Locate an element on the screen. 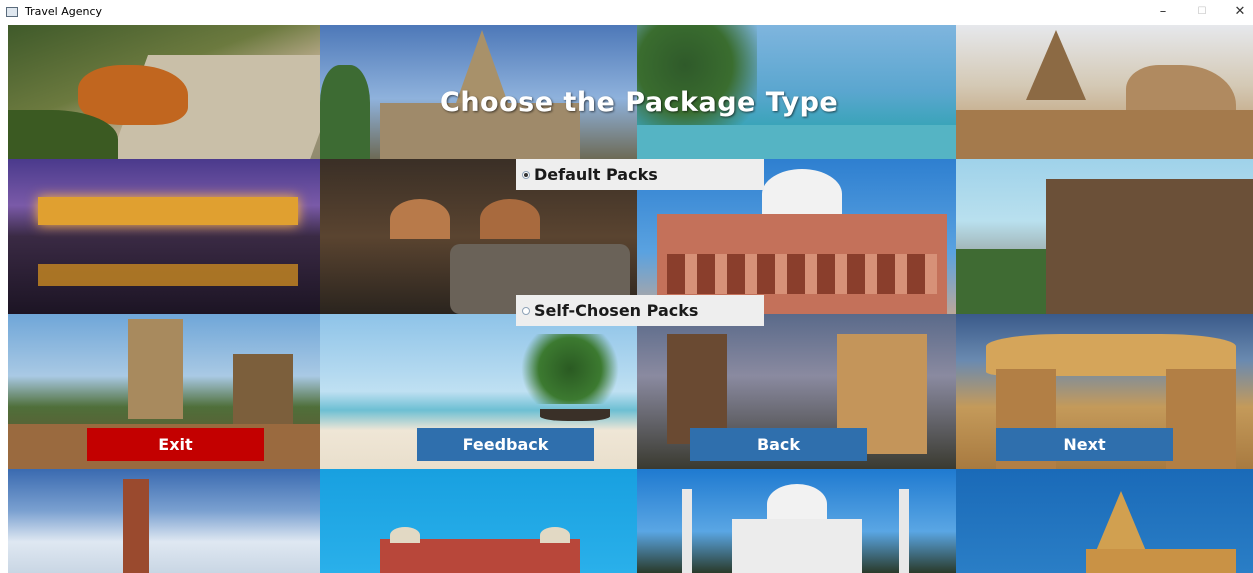  radio-self-chosen-packs: Self-Chosen Packs is located at coordinates (640, 310).